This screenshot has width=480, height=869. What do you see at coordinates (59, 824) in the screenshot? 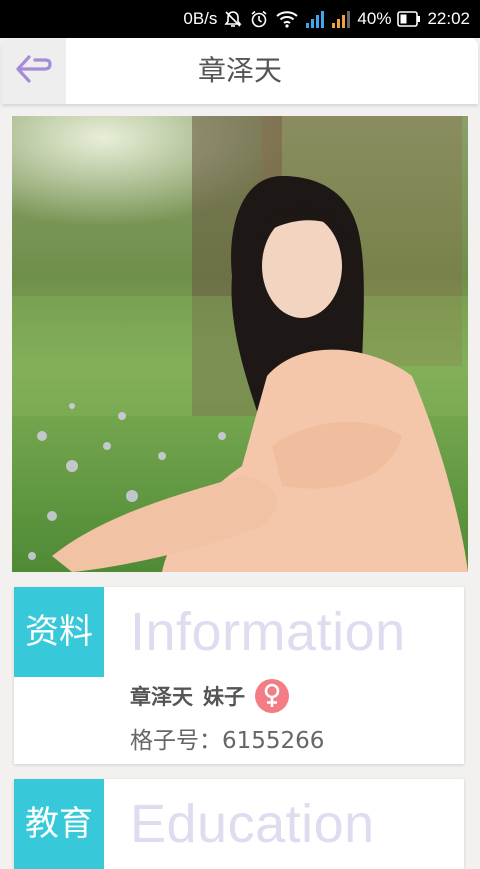
I see `education-tag: 教育` at bounding box center [59, 824].